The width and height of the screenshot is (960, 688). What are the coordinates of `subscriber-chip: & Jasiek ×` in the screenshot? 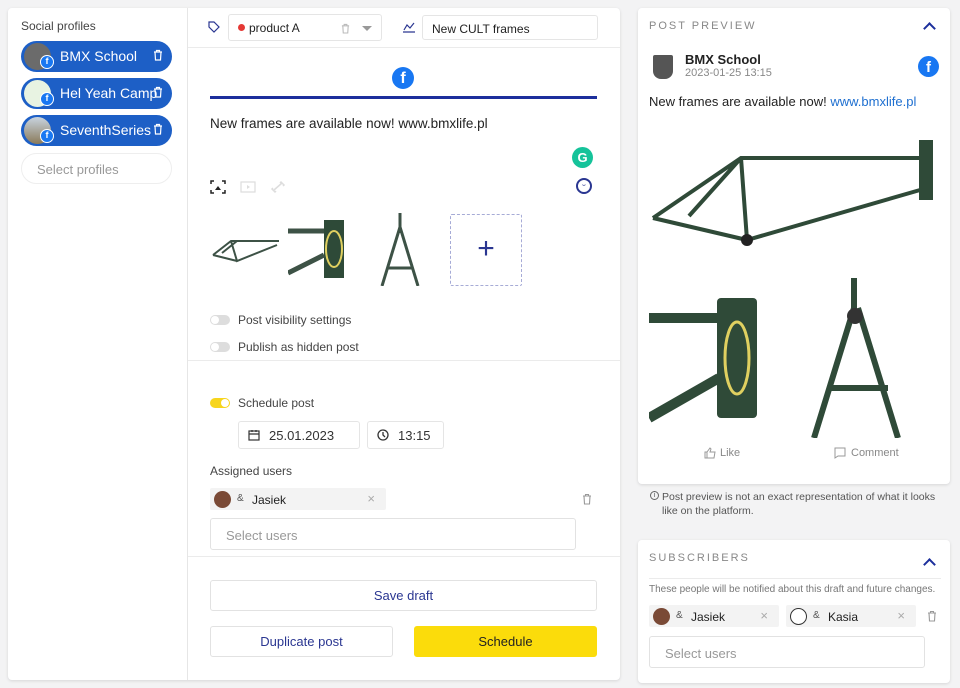 It's located at (714, 616).